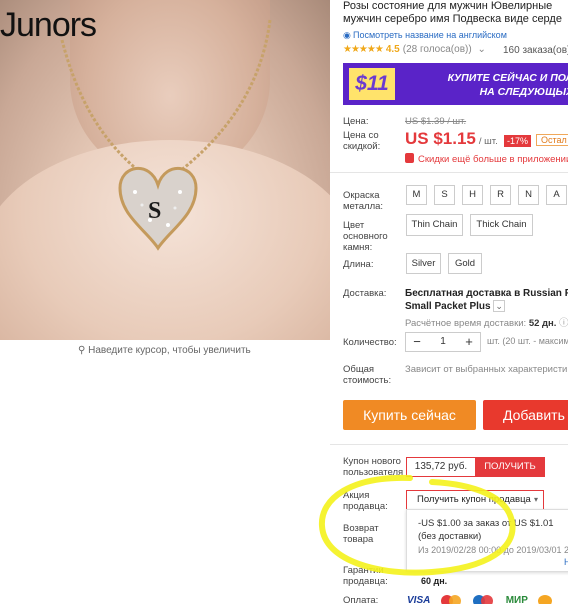 This screenshot has height=604, width=568. Describe the element at coordinates (361, 528) in the screenshot. I see `return-label-line1: Возврат` at that location.